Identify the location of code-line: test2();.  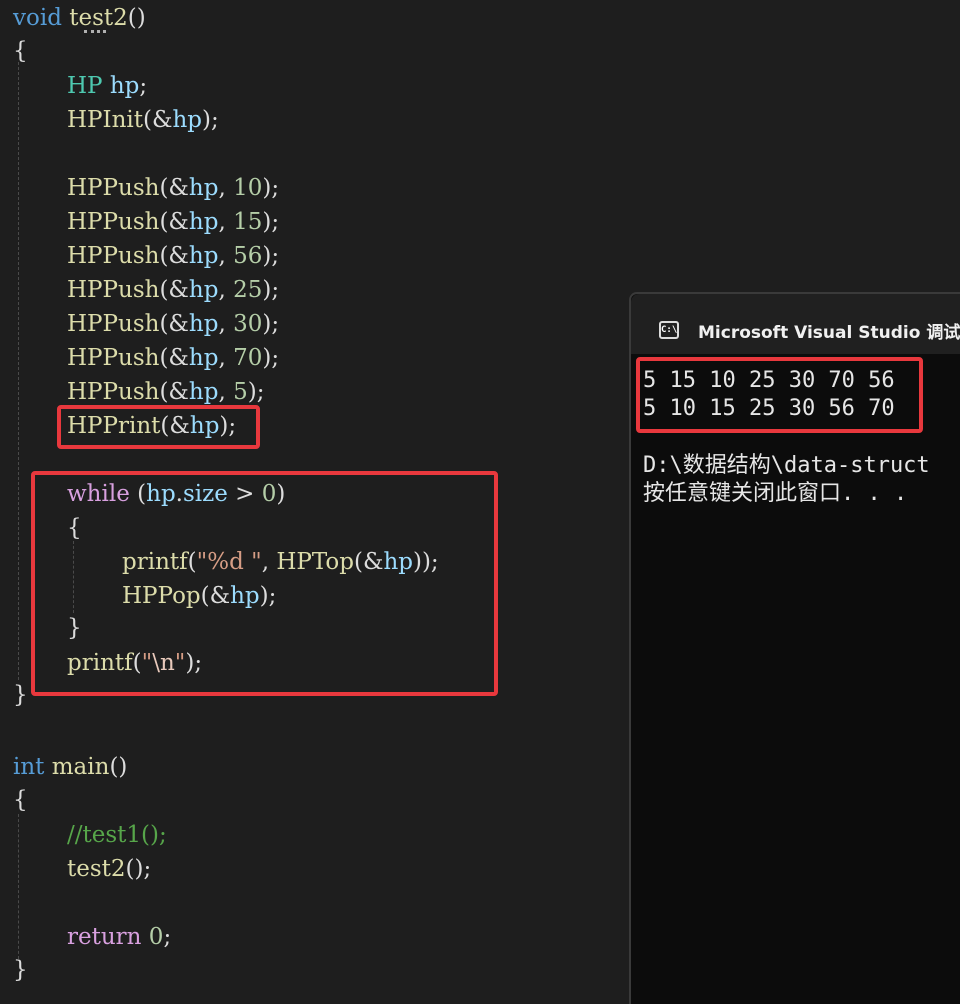
(109, 869).